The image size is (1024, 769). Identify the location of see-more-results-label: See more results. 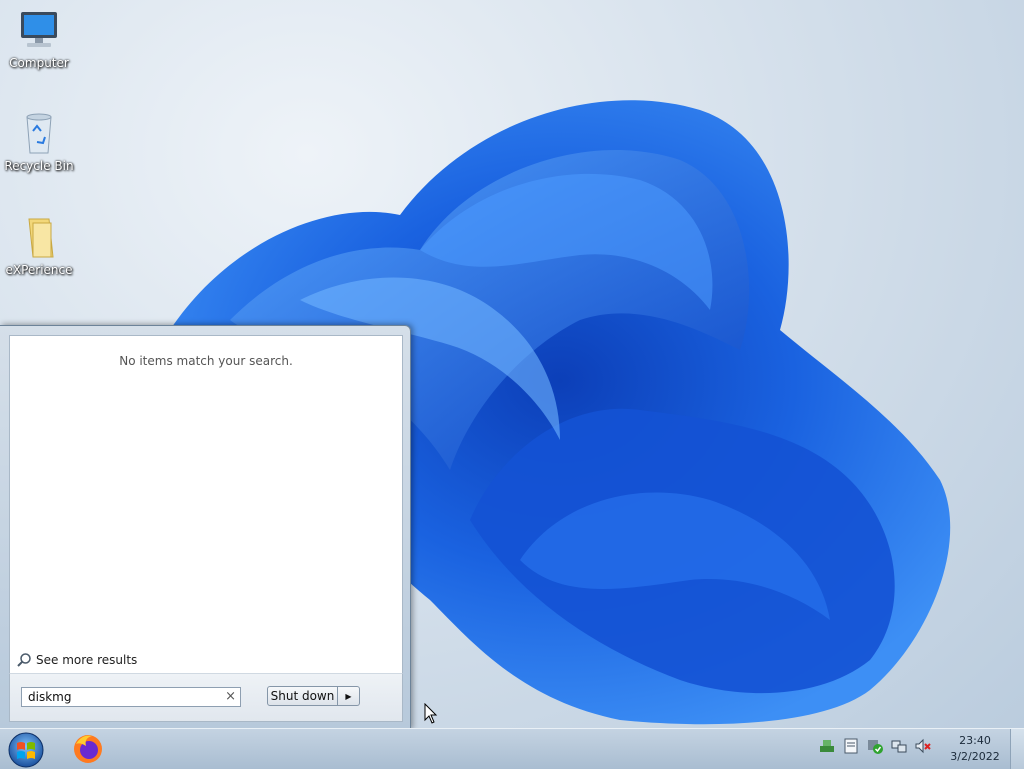
(87, 660).